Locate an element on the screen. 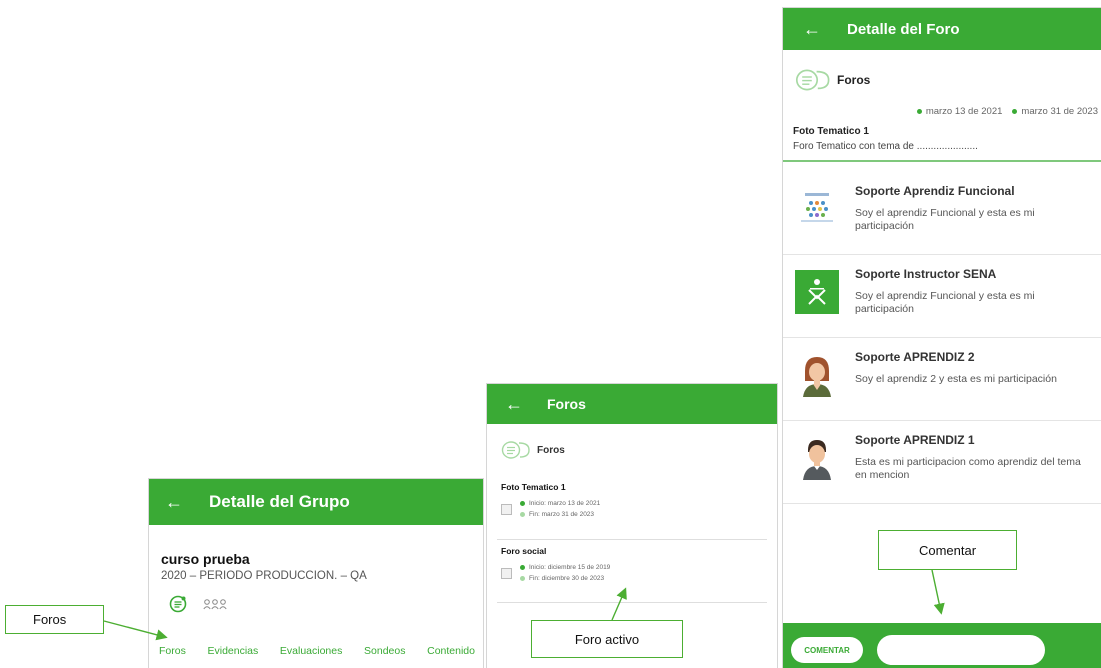 The height and width of the screenshot is (668, 1101). forum-end-text: Fin: marzo 31 de 2023 is located at coordinates (562, 514).